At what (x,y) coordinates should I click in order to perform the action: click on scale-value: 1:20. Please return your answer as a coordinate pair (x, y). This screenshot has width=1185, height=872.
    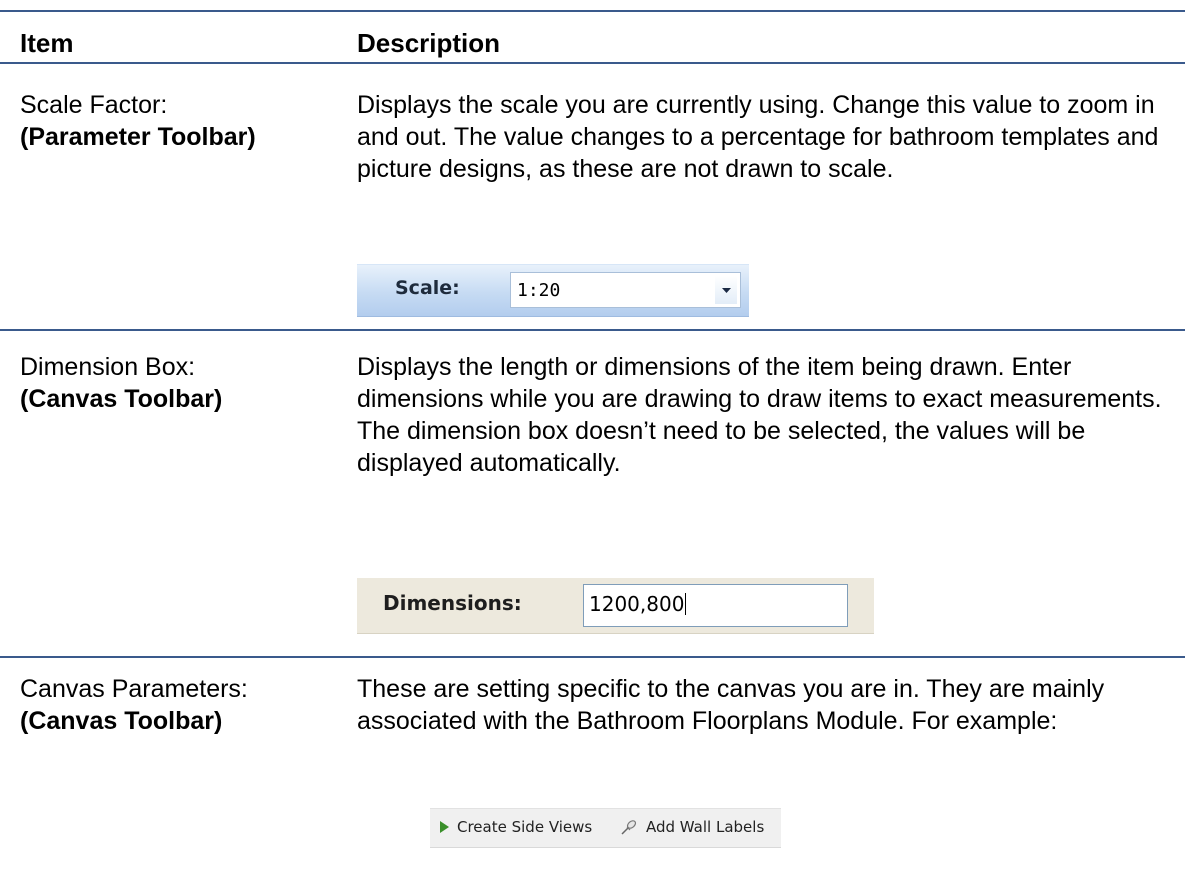
    Looking at the image, I should click on (539, 290).